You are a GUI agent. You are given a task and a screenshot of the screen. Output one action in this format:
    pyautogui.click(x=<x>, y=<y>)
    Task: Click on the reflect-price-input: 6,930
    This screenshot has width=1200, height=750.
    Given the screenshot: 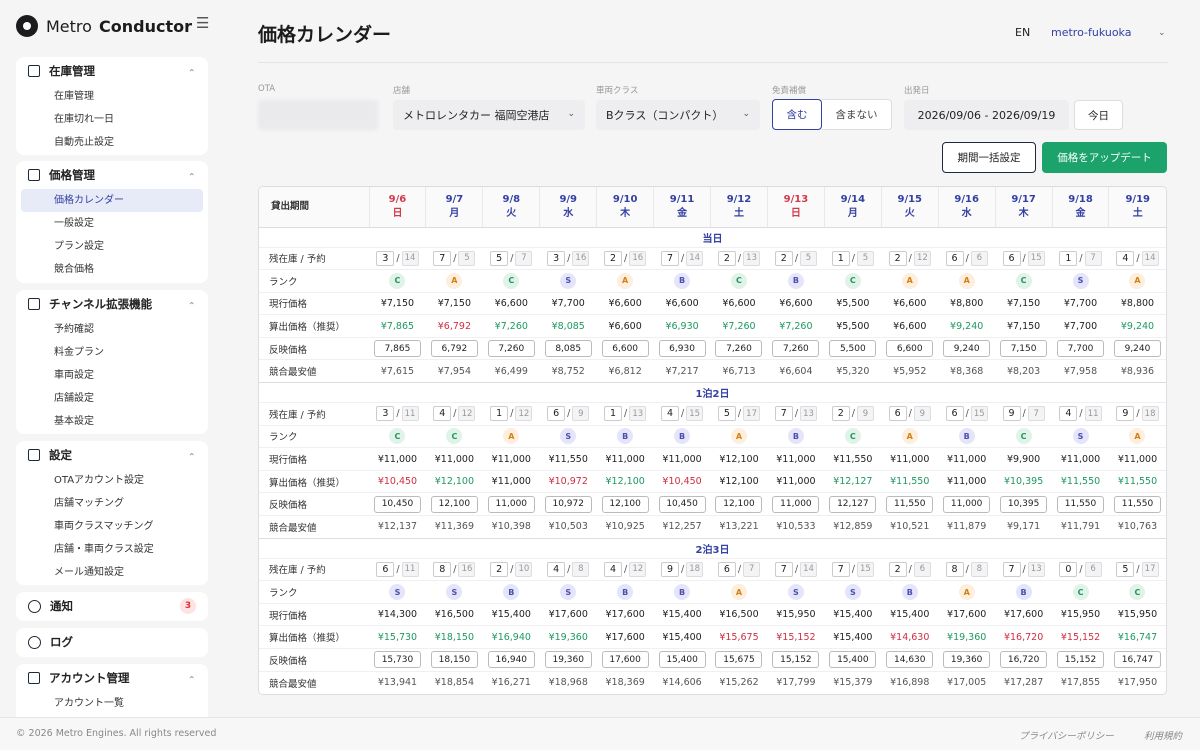 What is the action you would take?
    pyautogui.click(x=682, y=349)
    